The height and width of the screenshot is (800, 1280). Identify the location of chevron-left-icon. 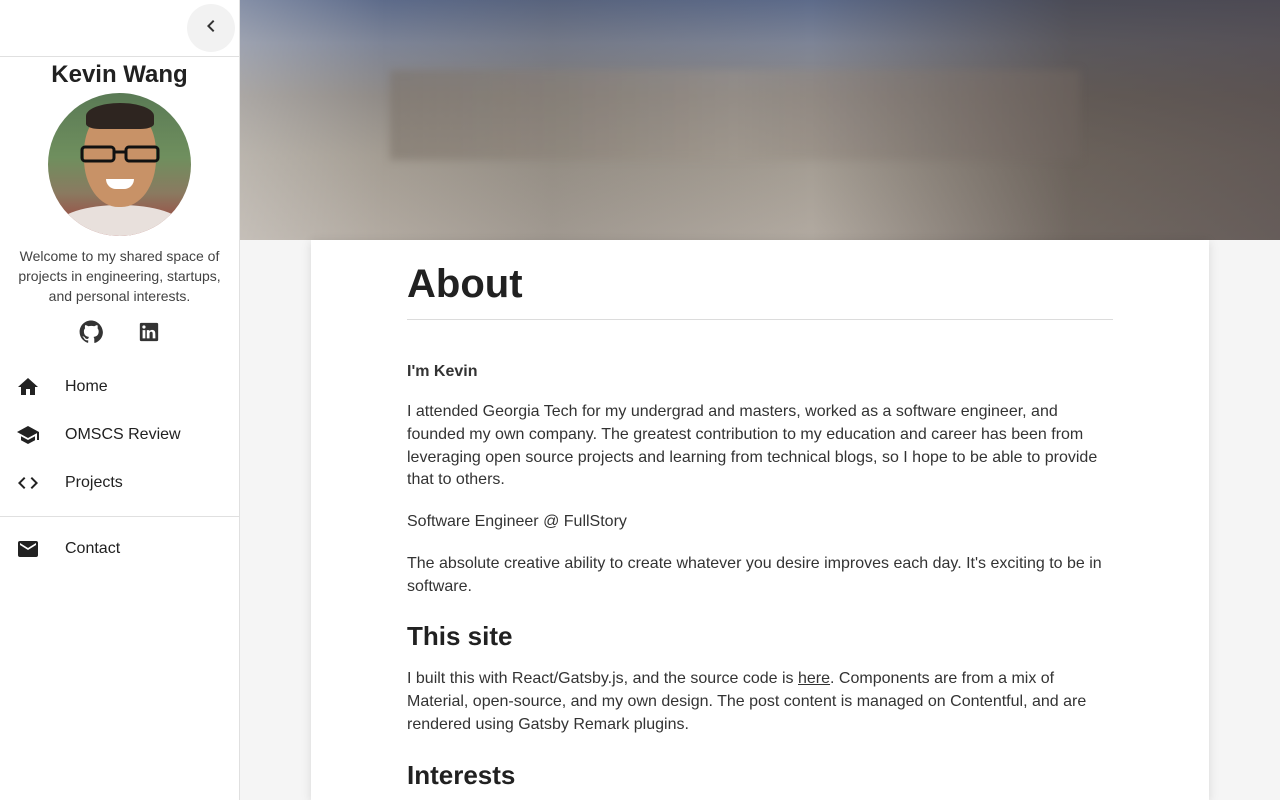
(211, 28).